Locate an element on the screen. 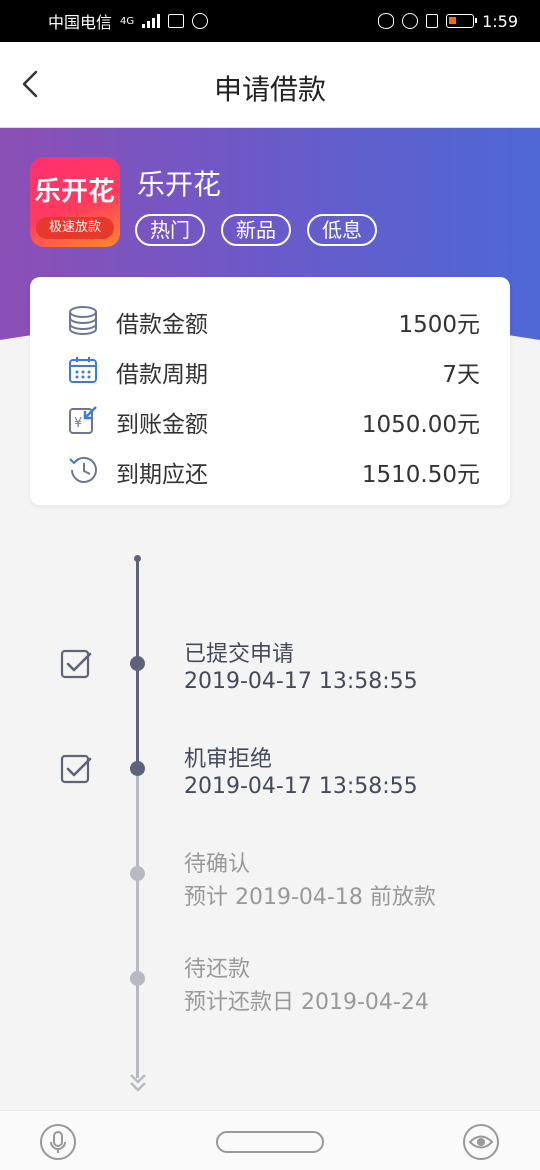 Image resolution: width=540 pixels, height=1170 pixels. app-tags: 热门 新品 低息 is located at coordinates (256, 230).